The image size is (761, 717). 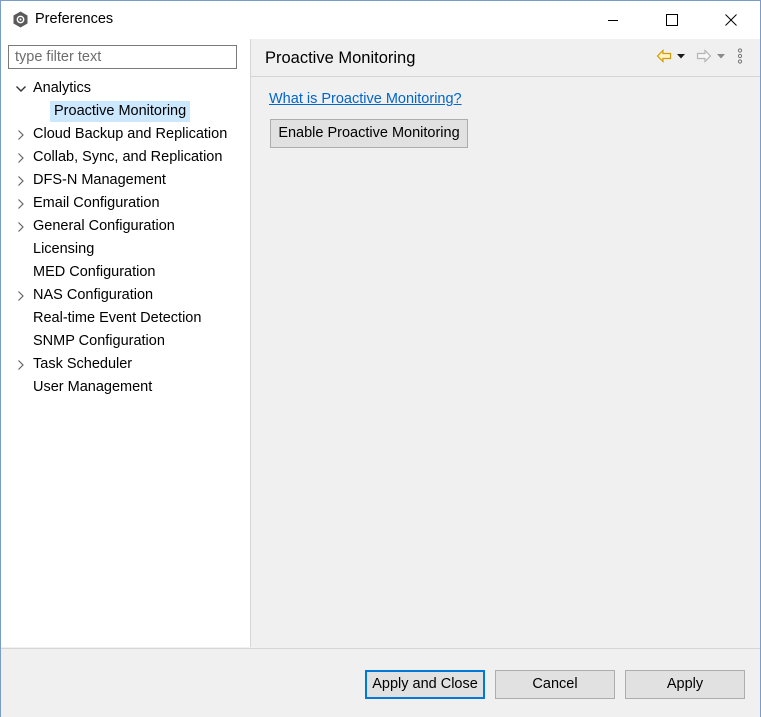 I want to click on help-link: What is Proactive Monitoring?, so click(x=365, y=99).